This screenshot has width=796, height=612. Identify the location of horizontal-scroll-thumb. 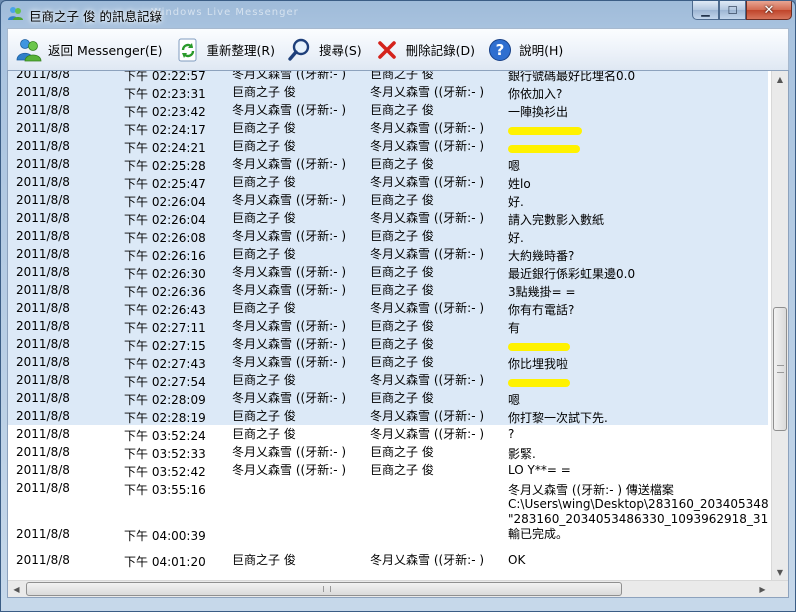
(324, 589).